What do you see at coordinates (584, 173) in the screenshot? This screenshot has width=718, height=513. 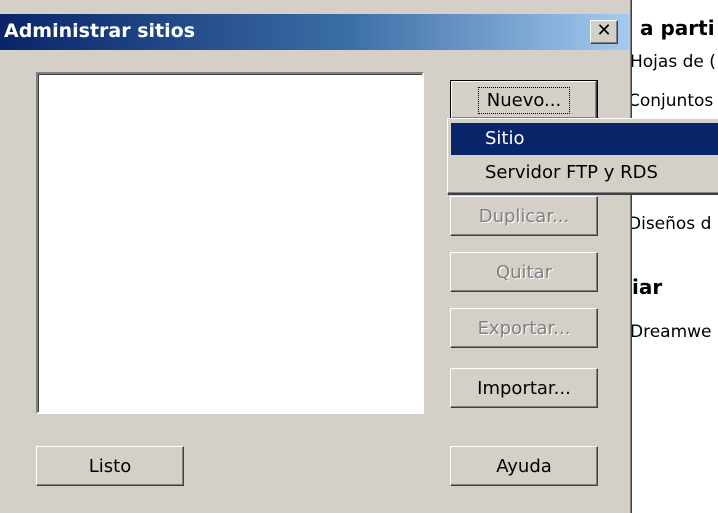 I see `menu-item-ftp-rds-server: Servidor FTP y RDS` at bounding box center [584, 173].